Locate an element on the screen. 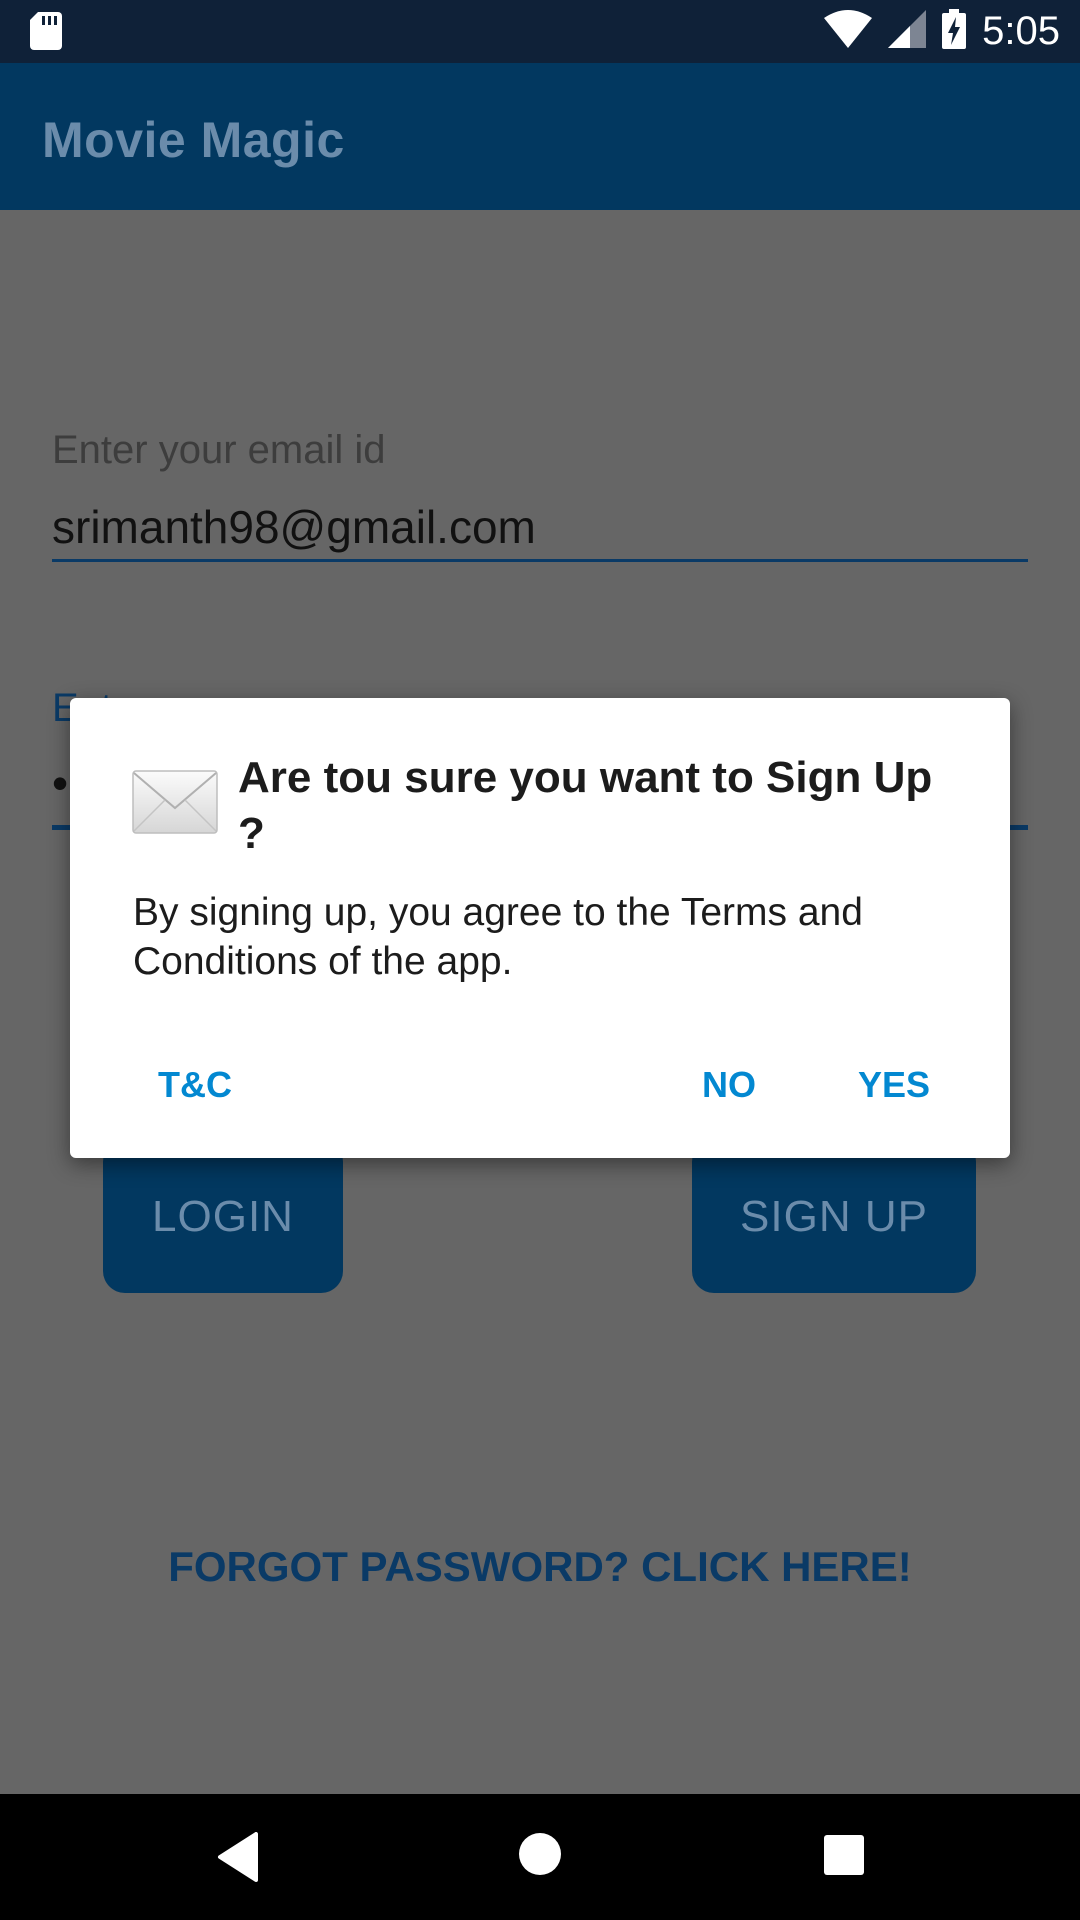 The height and width of the screenshot is (1920, 1080). login-button: LOGIN is located at coordinates (223, 1216).